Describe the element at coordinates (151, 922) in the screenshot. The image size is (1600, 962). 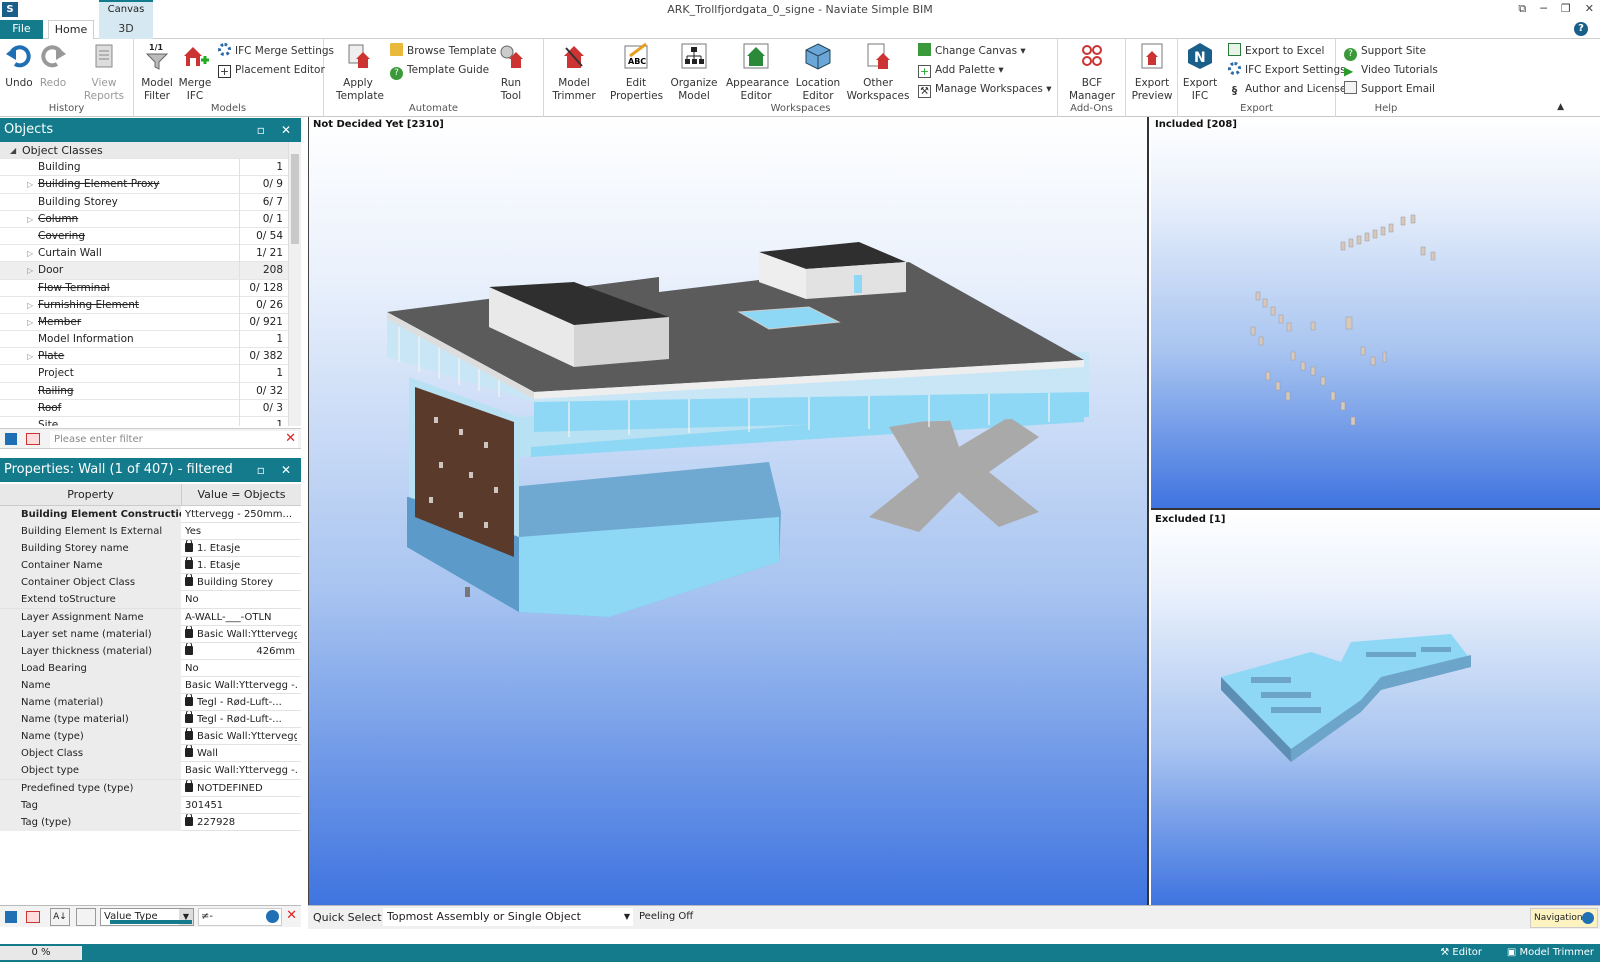
I see `splitter-handle` at that location.